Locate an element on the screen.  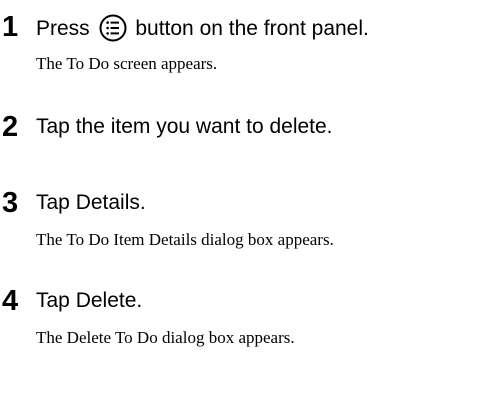
step-instruction: Press button on the front panel. is located at coordinates (202, 28).